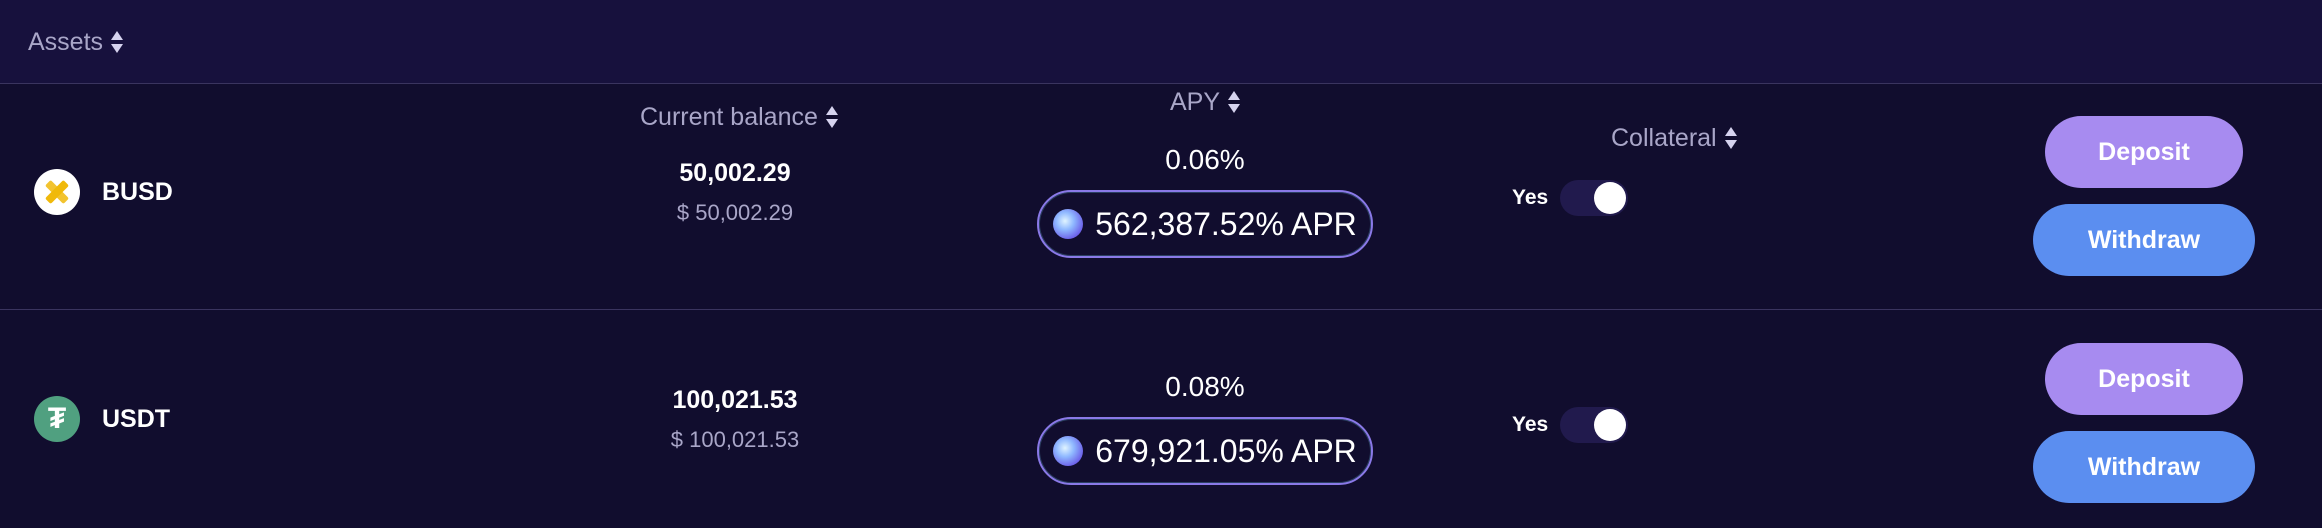 This screenshot has width=2322, height=528. What do you see at coordinates (1226, 450) in the screenshot?
I see `apr-value: 679,921.05% APR` at bounding box center [1226, 450].